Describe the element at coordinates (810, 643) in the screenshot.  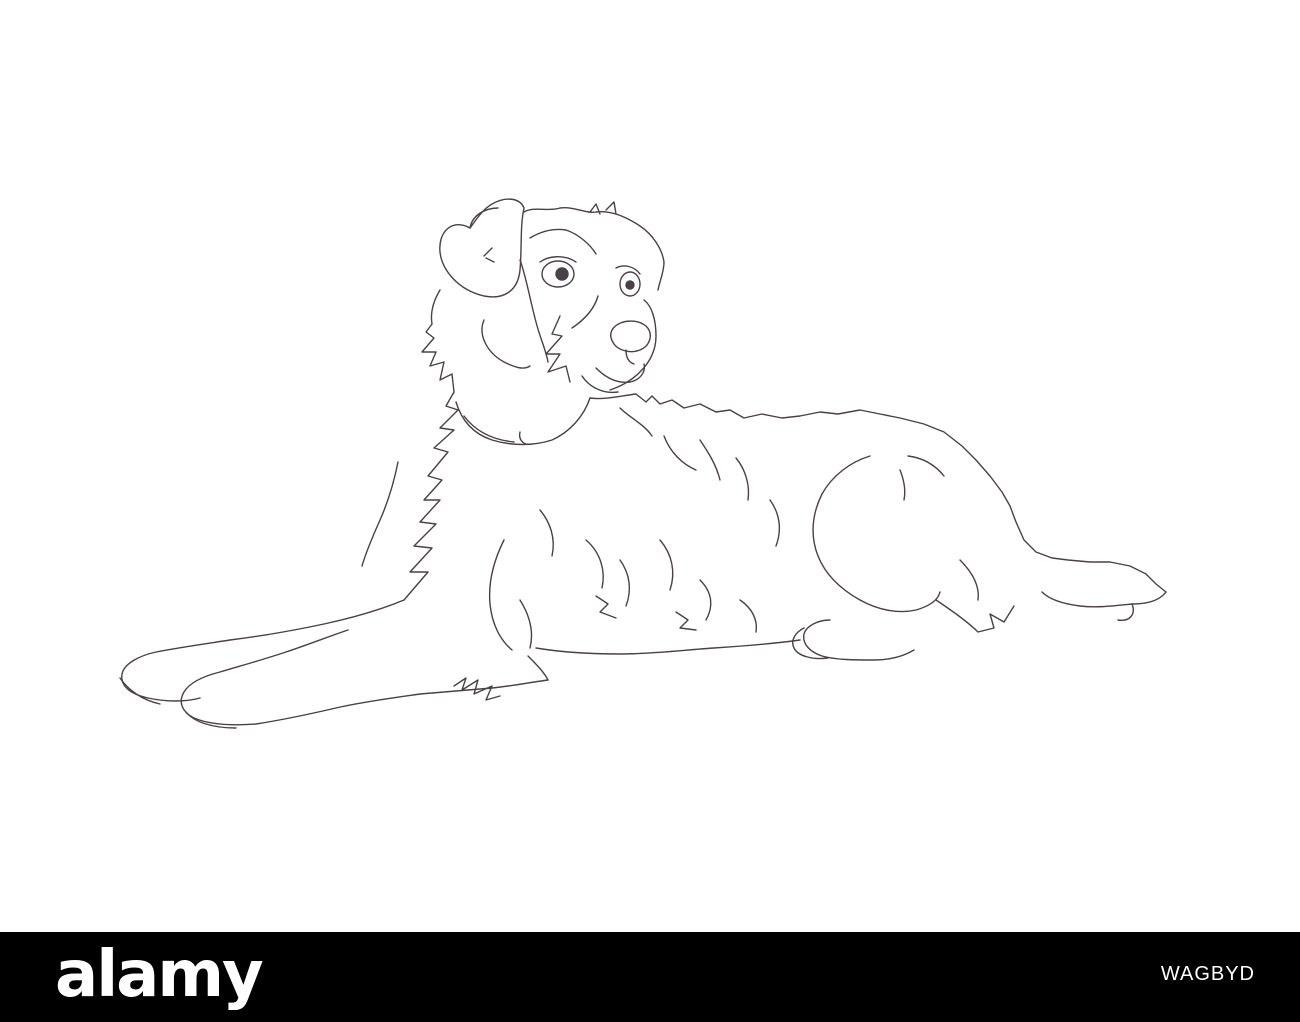
I see `dog-hind-paw` at that location.